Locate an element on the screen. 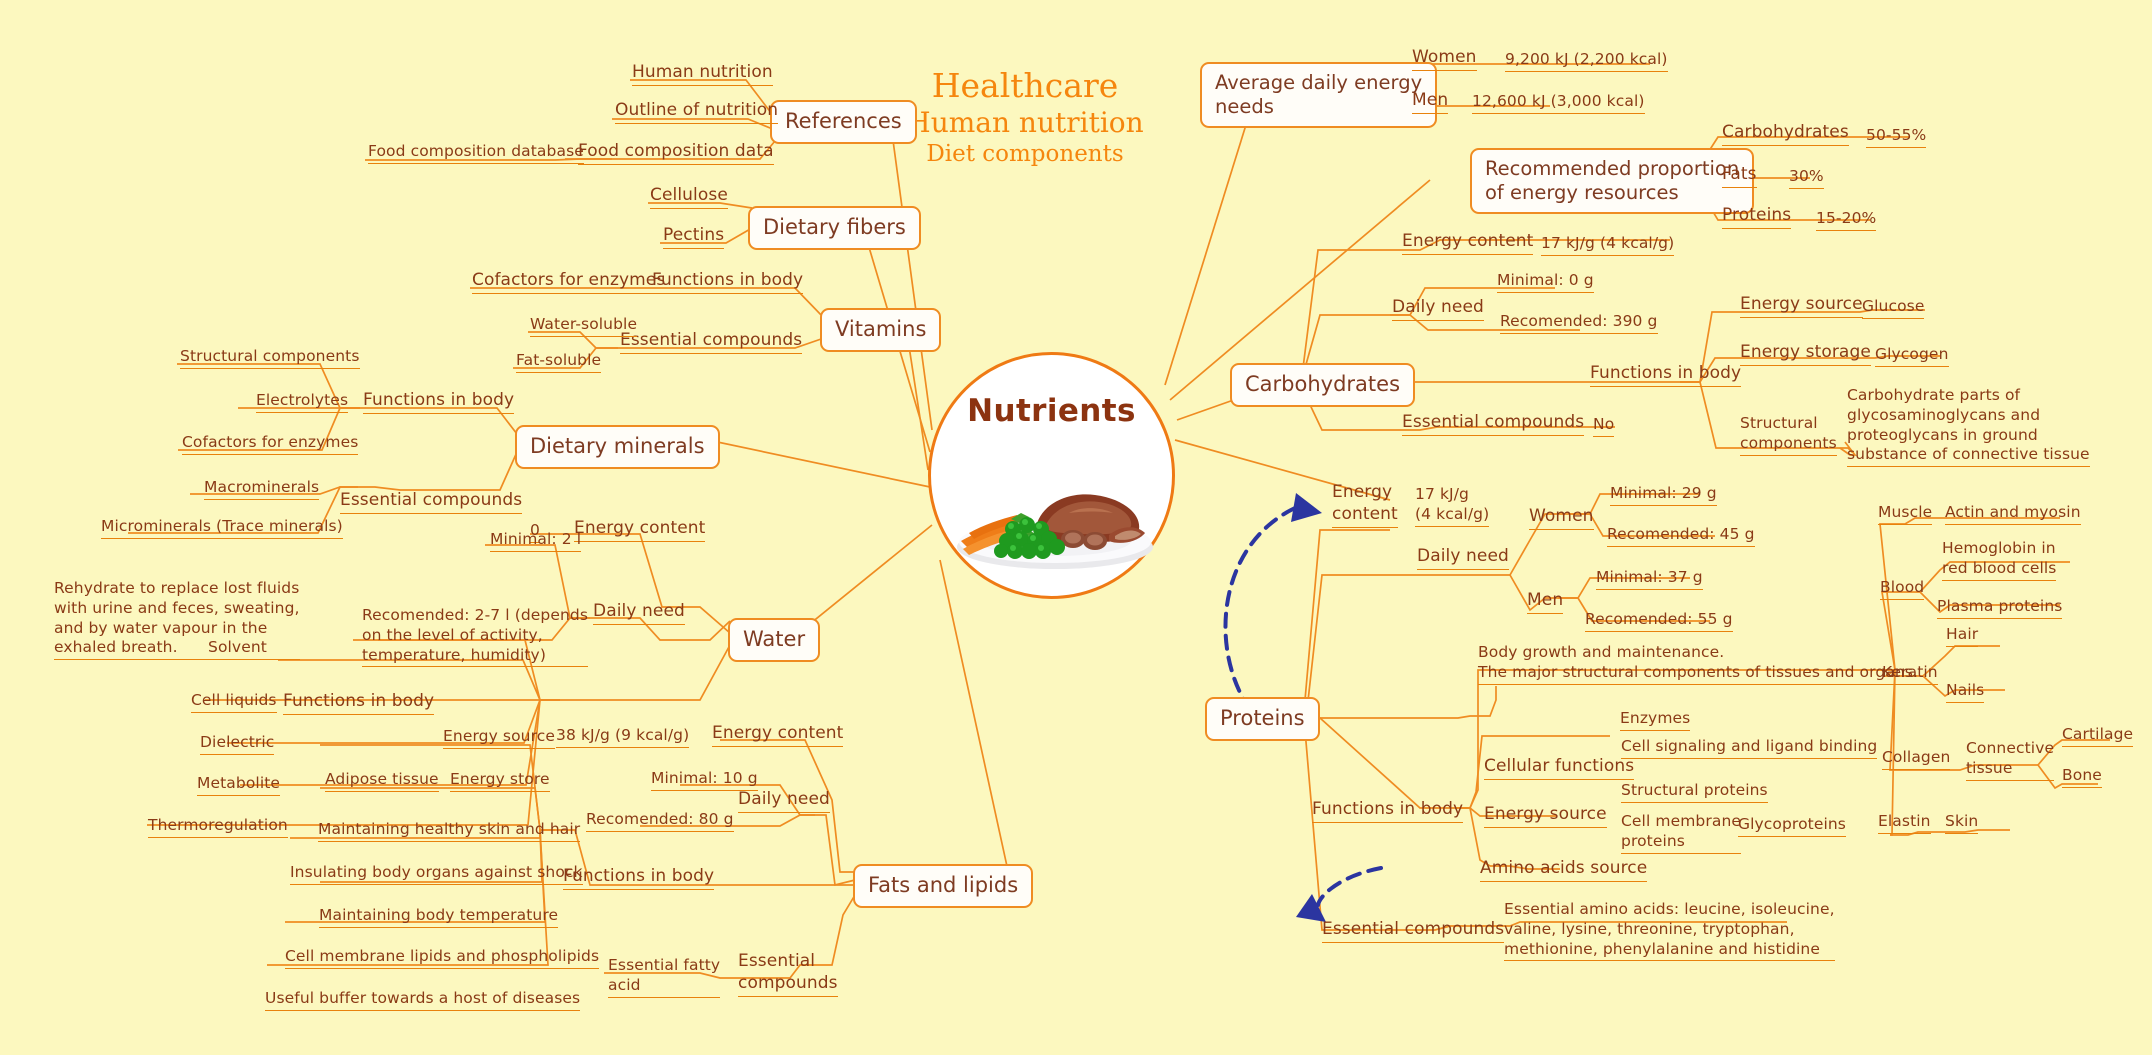 The image size is (2152, 1055). leaf-minerals-functions-in-body: Functions in body is located at coordinates (439, 402).